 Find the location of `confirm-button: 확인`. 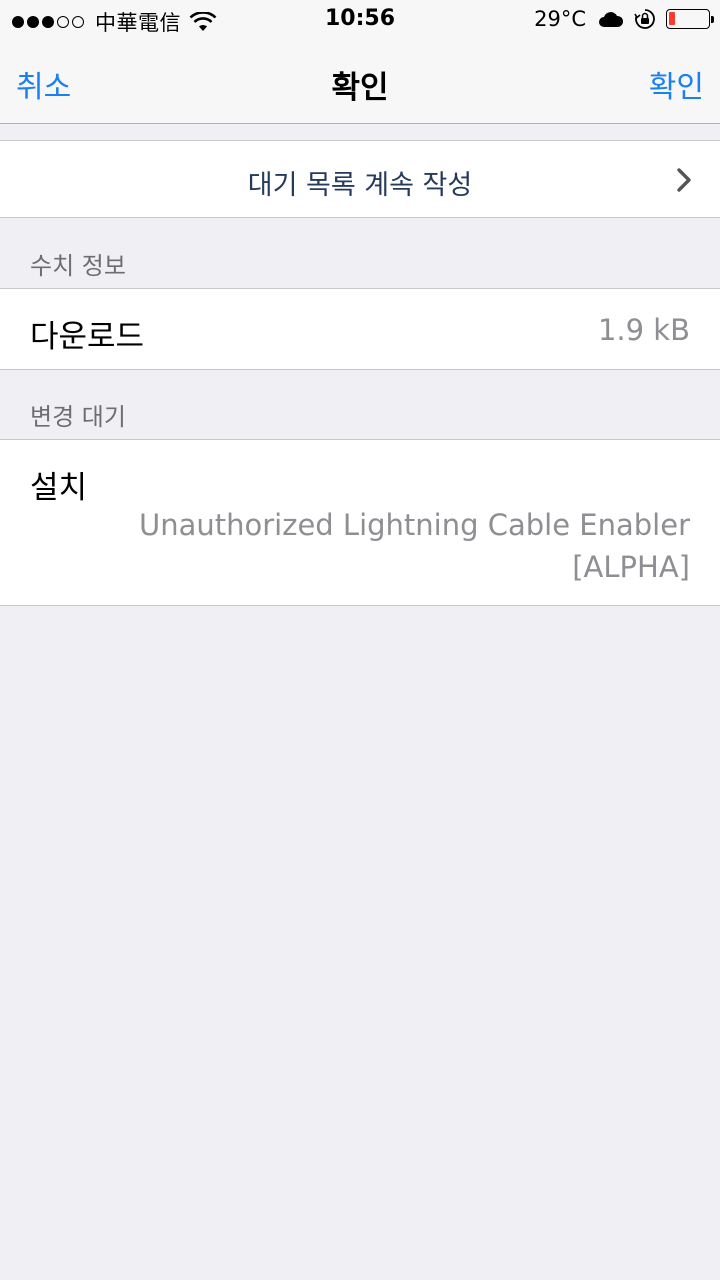

confirm-button: 확인 is located at coordinates (676, 84).